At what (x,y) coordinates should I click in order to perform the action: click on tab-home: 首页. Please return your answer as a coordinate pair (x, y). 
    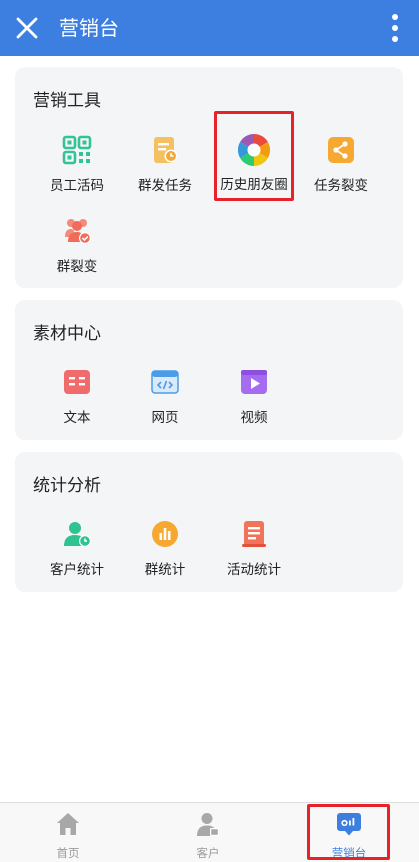
    Looking at the image, I should click on (68, 836).